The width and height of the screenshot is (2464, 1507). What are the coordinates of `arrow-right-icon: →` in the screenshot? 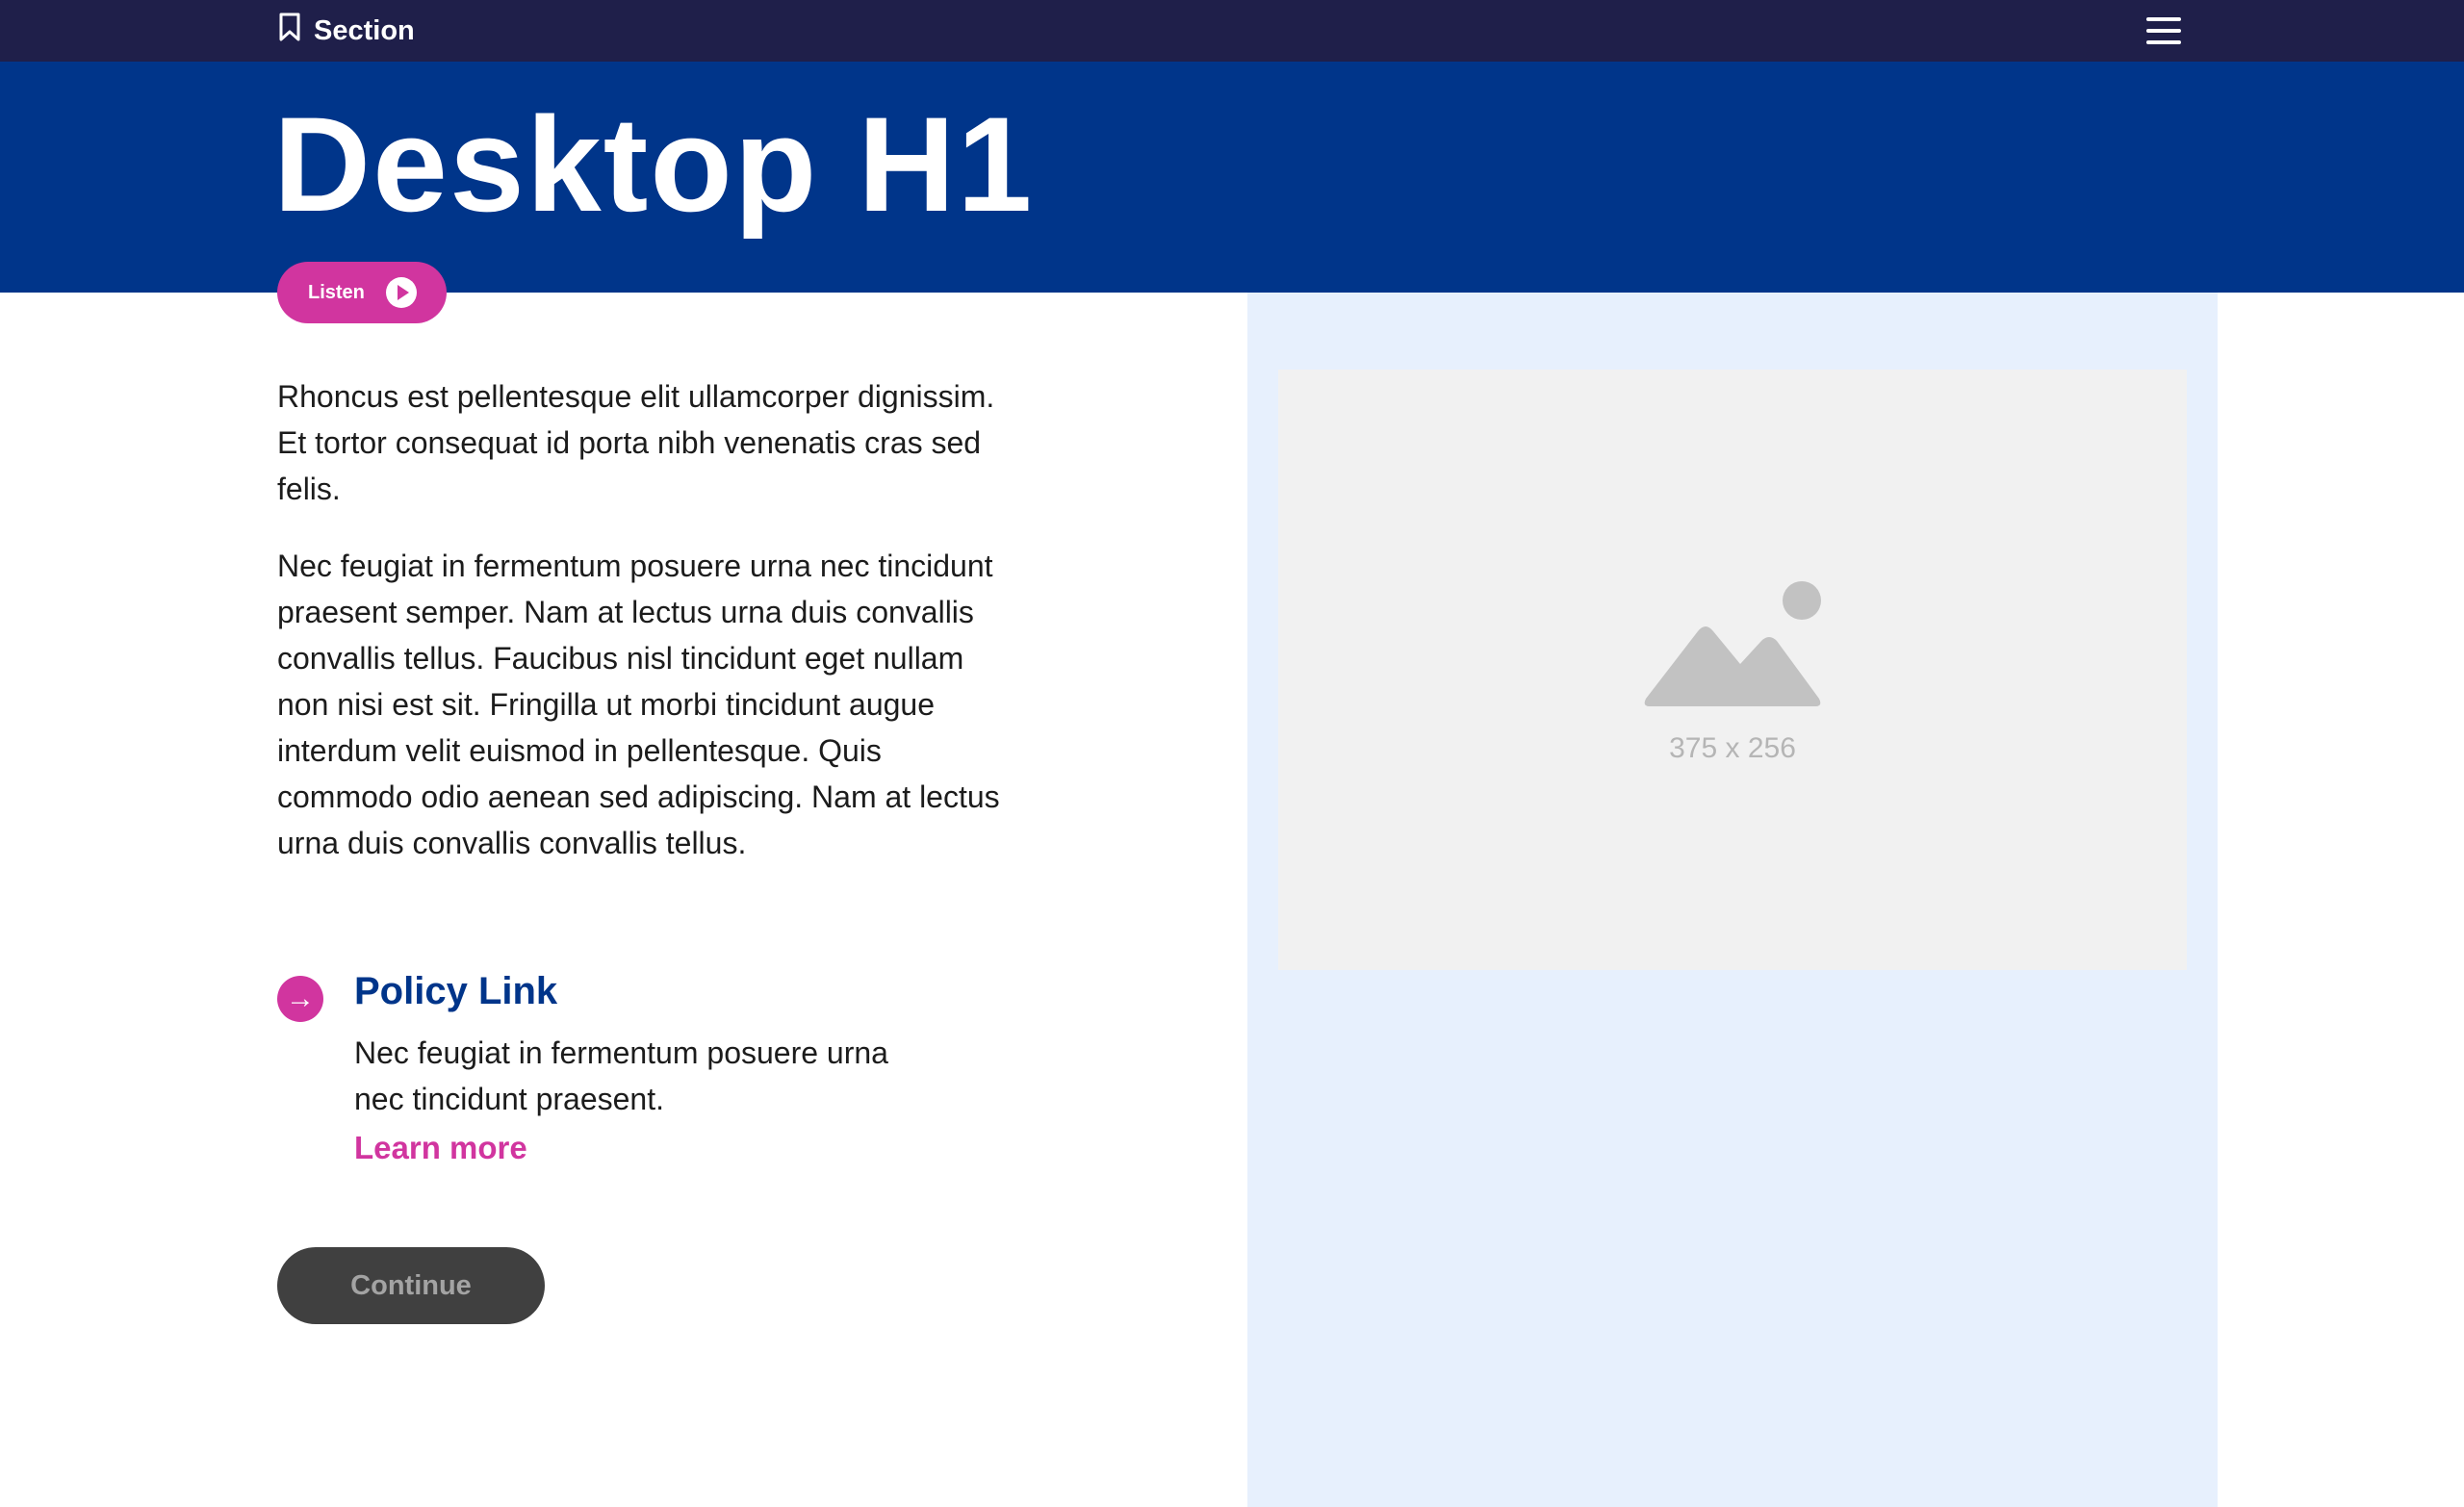 It's located at (300, 999).